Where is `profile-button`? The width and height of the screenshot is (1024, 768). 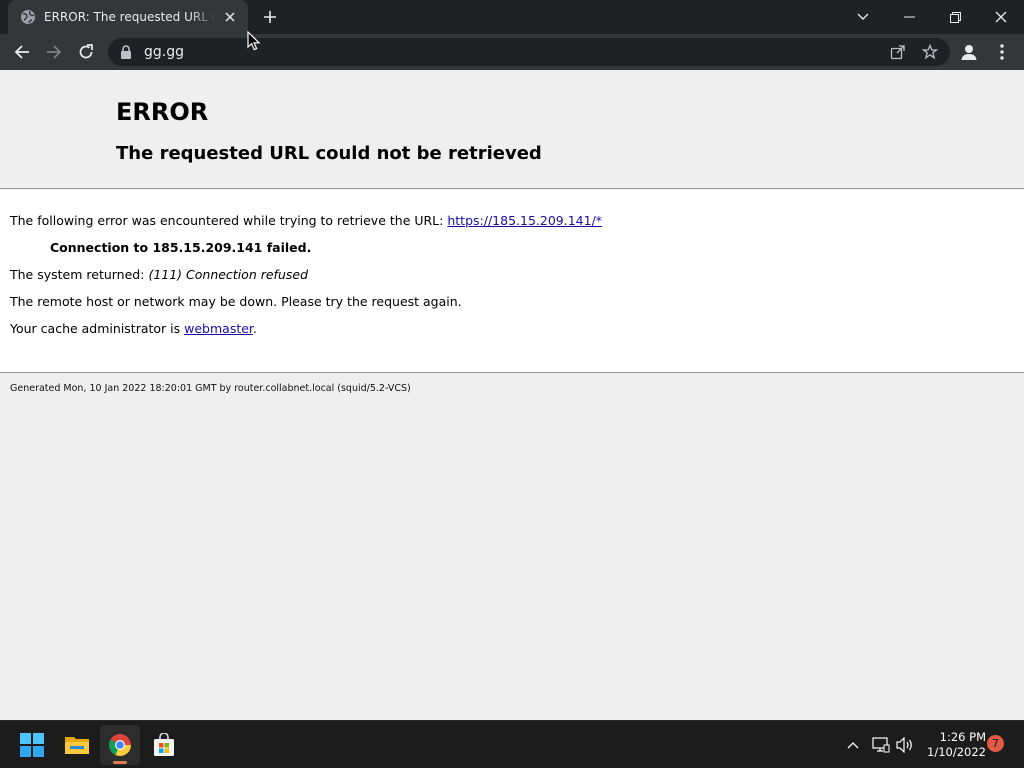 profile-button is located at coordinates (969, 52).